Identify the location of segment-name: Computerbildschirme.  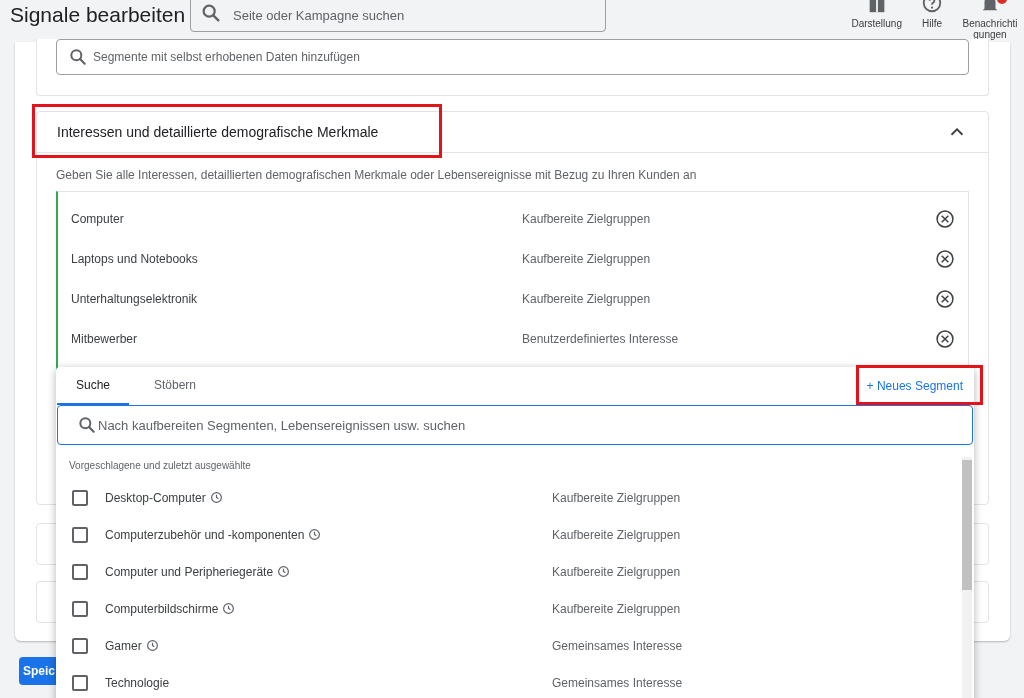
(162, 608).